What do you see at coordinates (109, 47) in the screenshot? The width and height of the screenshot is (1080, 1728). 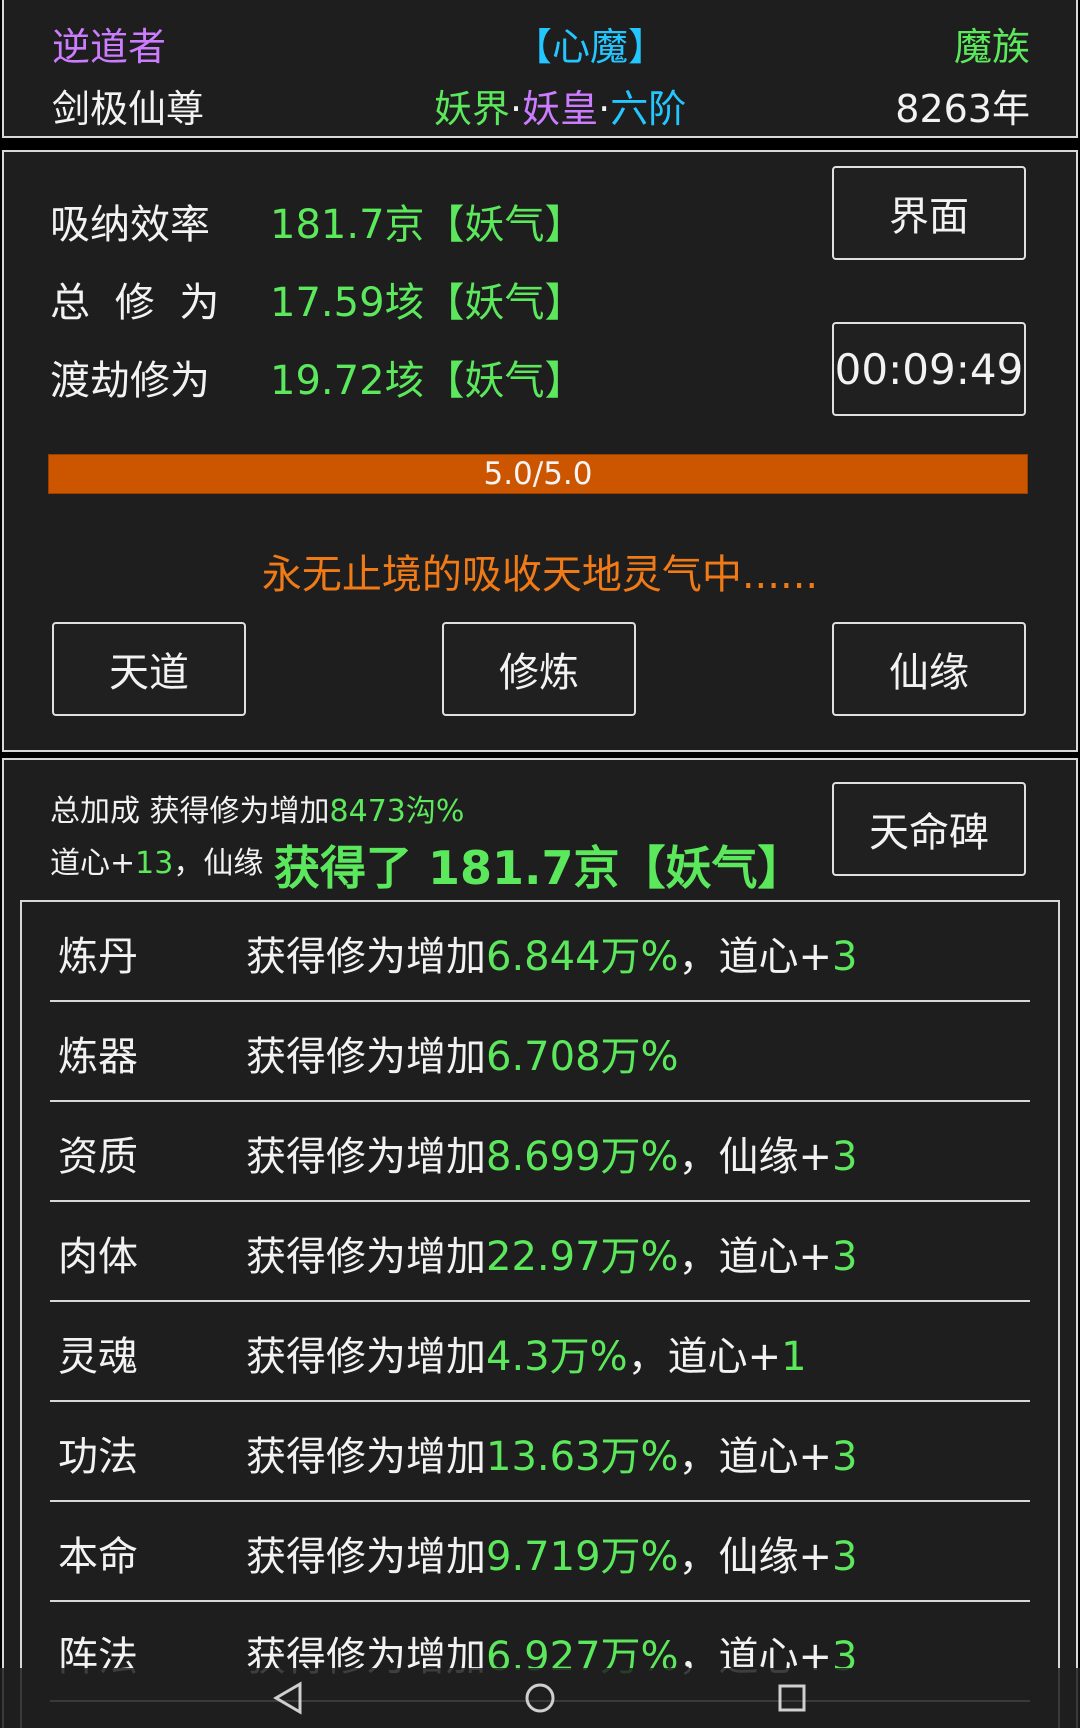 I see `player-title: 逆道者` at bounding box center [109, 47].